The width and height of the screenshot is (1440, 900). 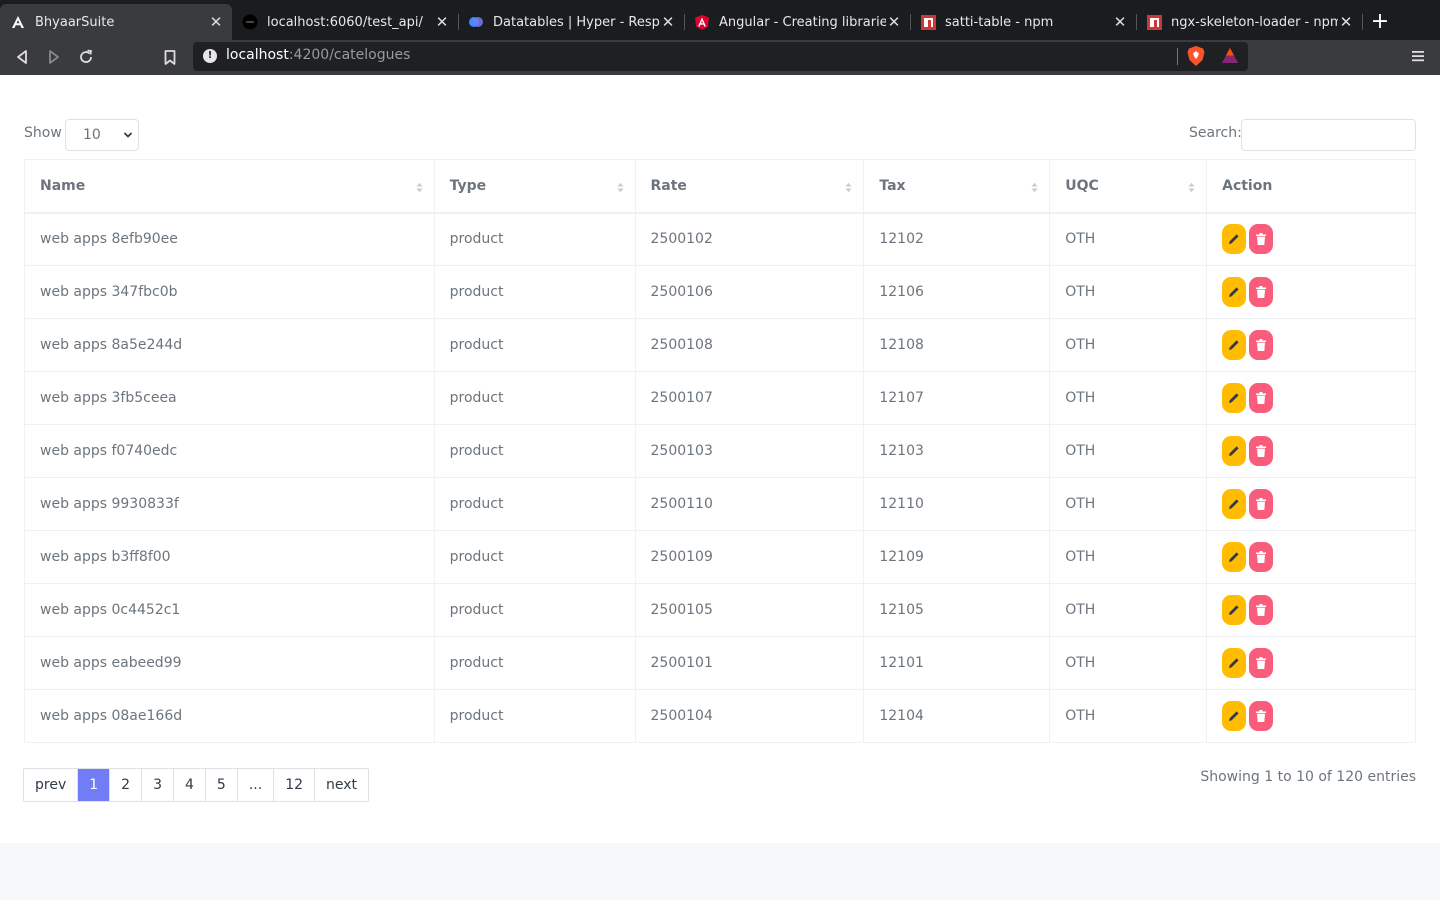 I want to click on cell-name: web apps 347fbc0b, so click(x=229, y=292).